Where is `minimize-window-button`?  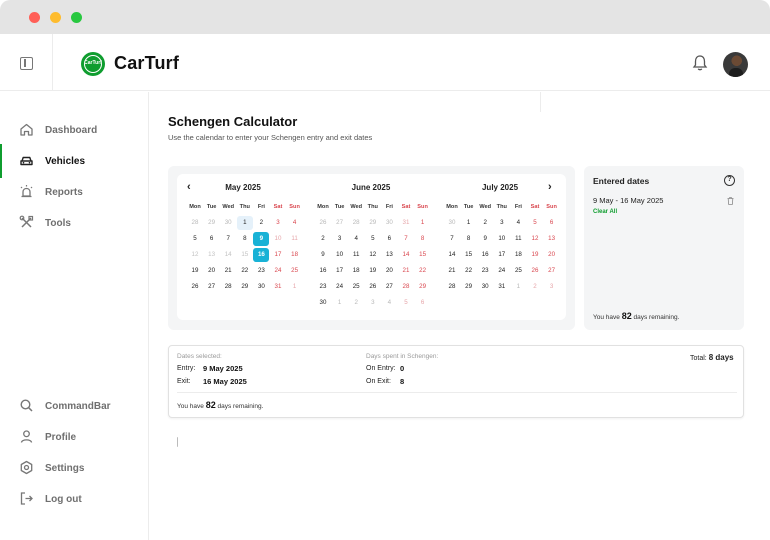
minimize-window-button is located at coordinates (55, 17).